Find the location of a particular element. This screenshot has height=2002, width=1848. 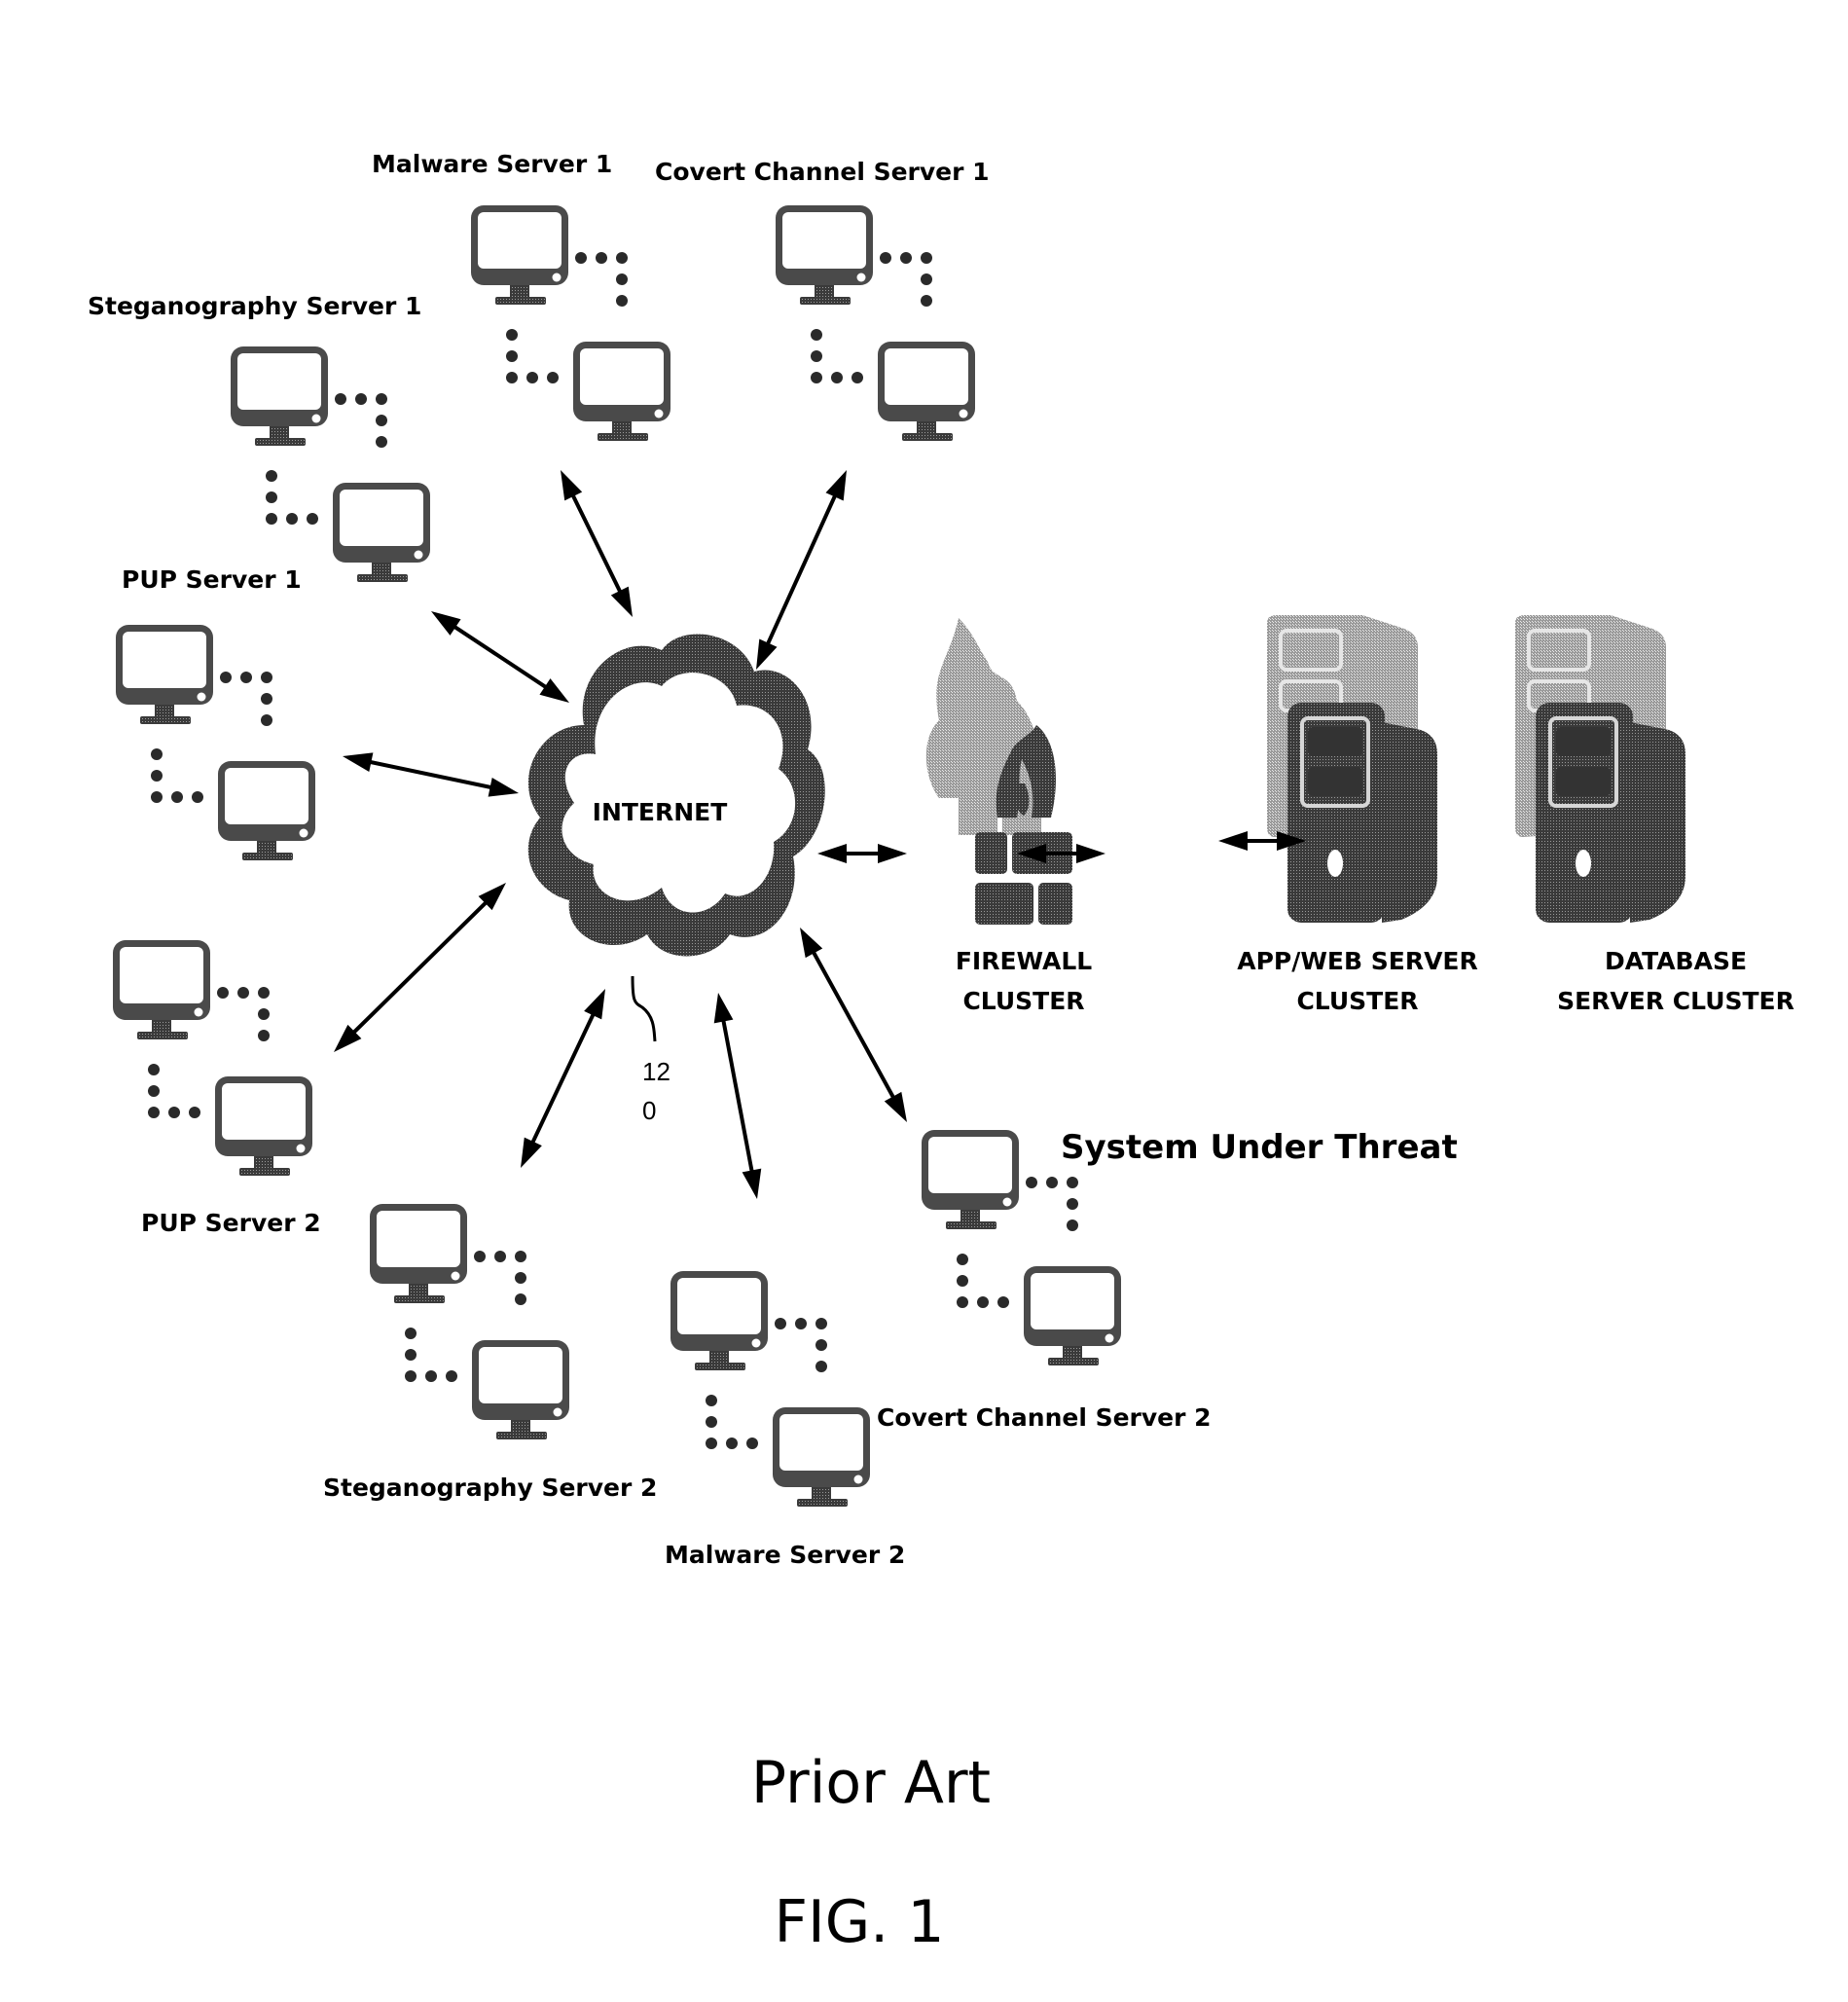

label-malware-server-1: Malware Server 1 is located at coordinates (492, 164).